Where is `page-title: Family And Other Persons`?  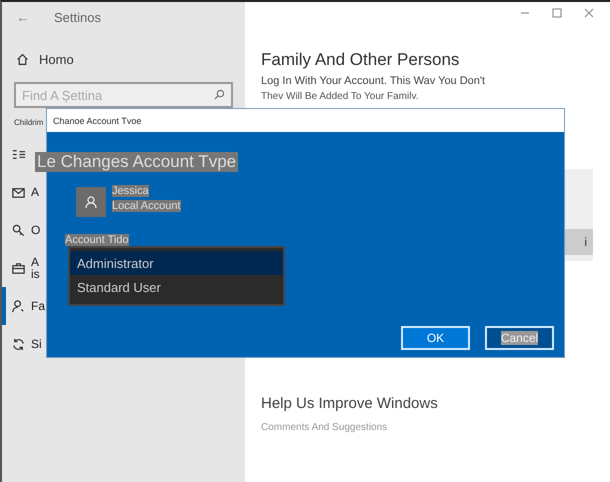 page-title: Family And Other Persons is located at coordinates (360, 60).